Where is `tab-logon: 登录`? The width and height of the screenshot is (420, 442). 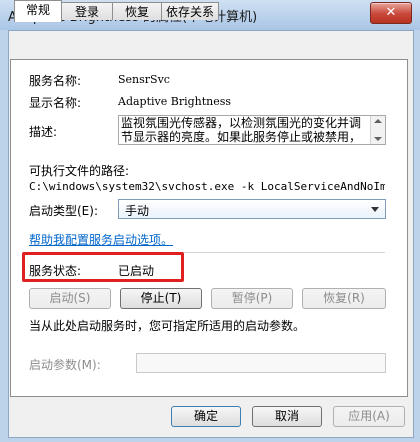 tab-logon: 登录 is located at coordinates (87, 11).